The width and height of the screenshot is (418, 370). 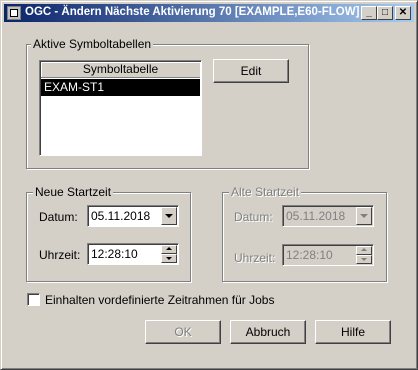 I want to click on old-time-spin-down, so click(x=364, y=259).